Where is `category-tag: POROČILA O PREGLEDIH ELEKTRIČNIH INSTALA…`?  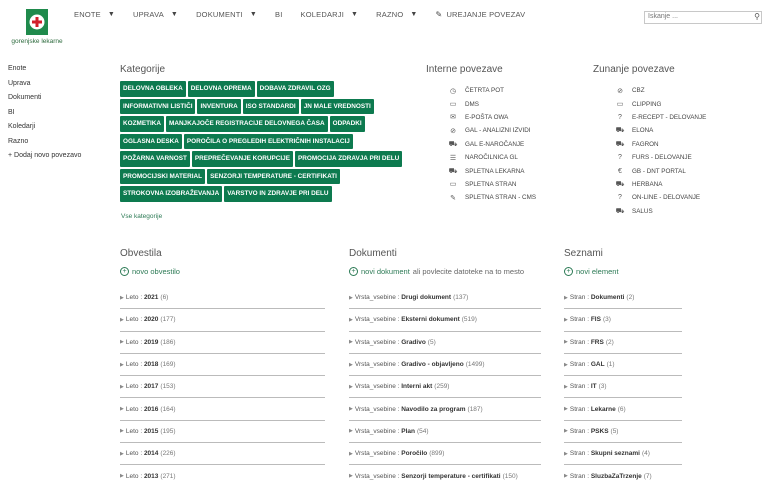 category-tag: POROČILA O PREGLEDIH ELEKTRIČNIH INSTALA… is located at coordinates (268, 141).